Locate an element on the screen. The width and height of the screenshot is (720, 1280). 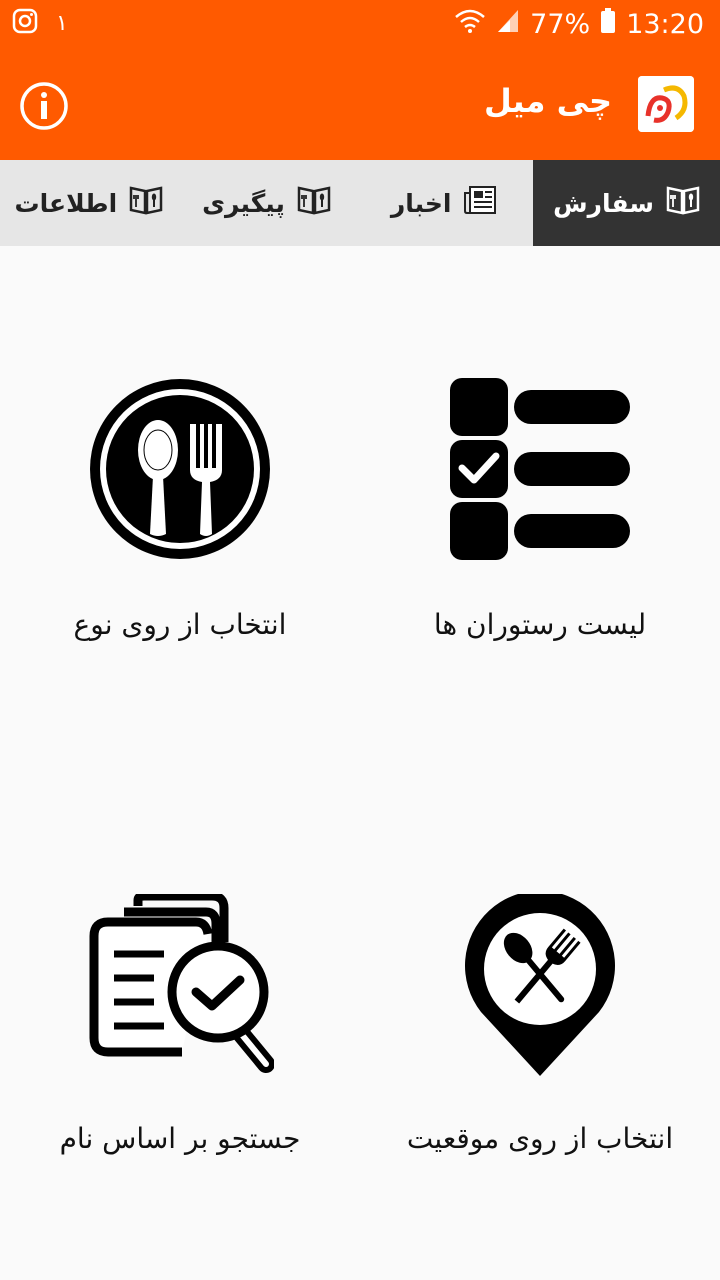
search-document-icon is located at coordinates (181, 985).